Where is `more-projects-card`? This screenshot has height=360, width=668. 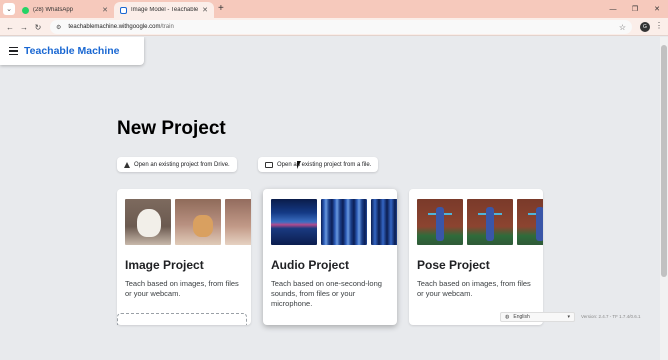 more-projects-card is located at coordinates (182, 319).